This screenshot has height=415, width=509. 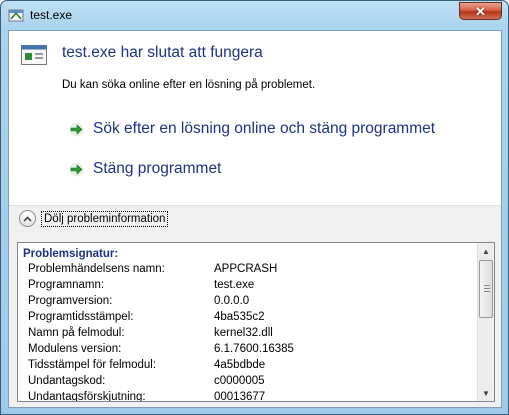 I want to click on detail-value: 0.0.0.0, so click(x=232, y=301).